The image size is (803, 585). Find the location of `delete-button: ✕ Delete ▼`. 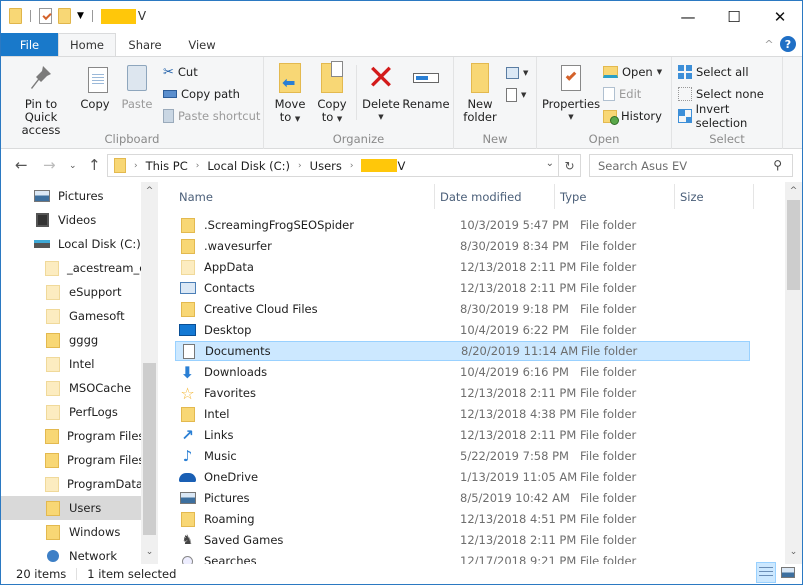

delete-button: ✕ Delete ▼ is located at coordinates (381, 92).